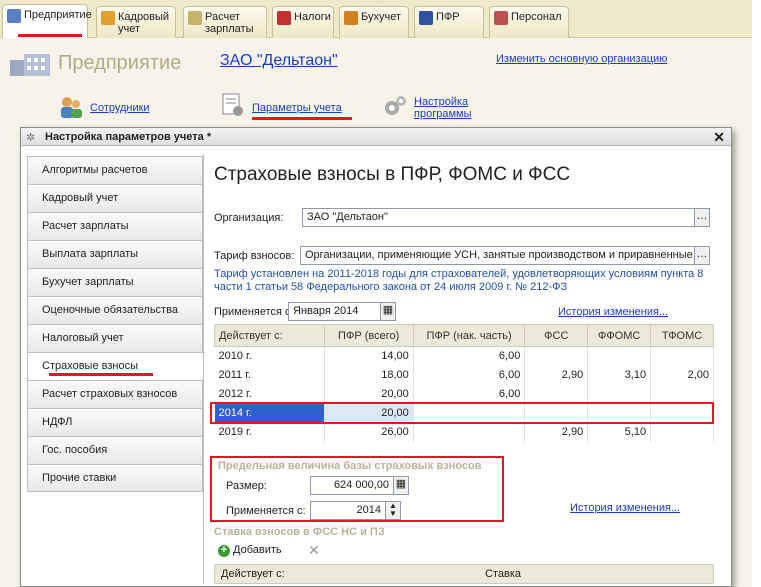  Describe the element at coordinates (269, 375) in the screenshot. I see `cell: 2011 г.` at that location.